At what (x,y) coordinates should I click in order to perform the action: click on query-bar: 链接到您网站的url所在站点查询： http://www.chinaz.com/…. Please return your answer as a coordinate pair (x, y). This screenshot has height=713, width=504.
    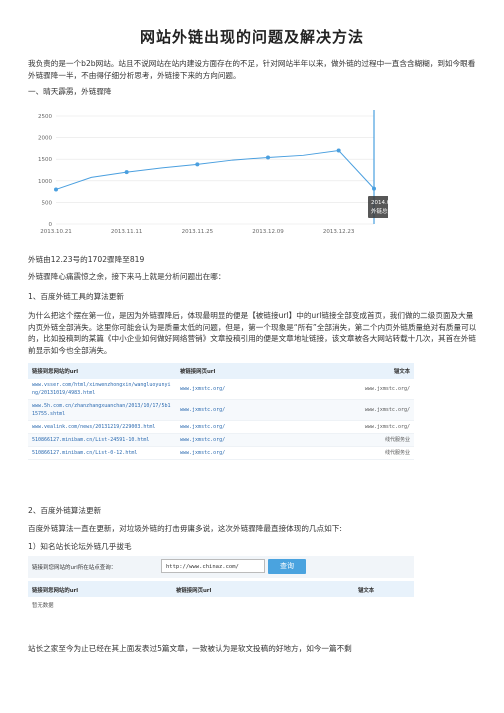
    Looking at the image, I should click on (221, 567).